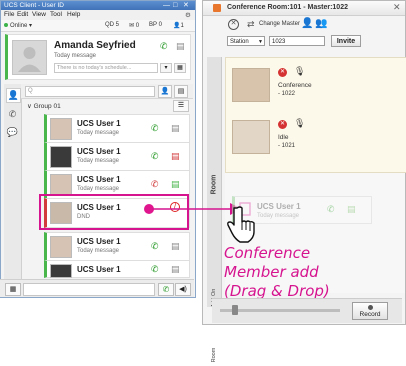 This screenshot has width=406, height=366. What do you see at coordinates (166, 5) in the screenshot?
I see `minimize-button: —` at bounding box center [166, 5].